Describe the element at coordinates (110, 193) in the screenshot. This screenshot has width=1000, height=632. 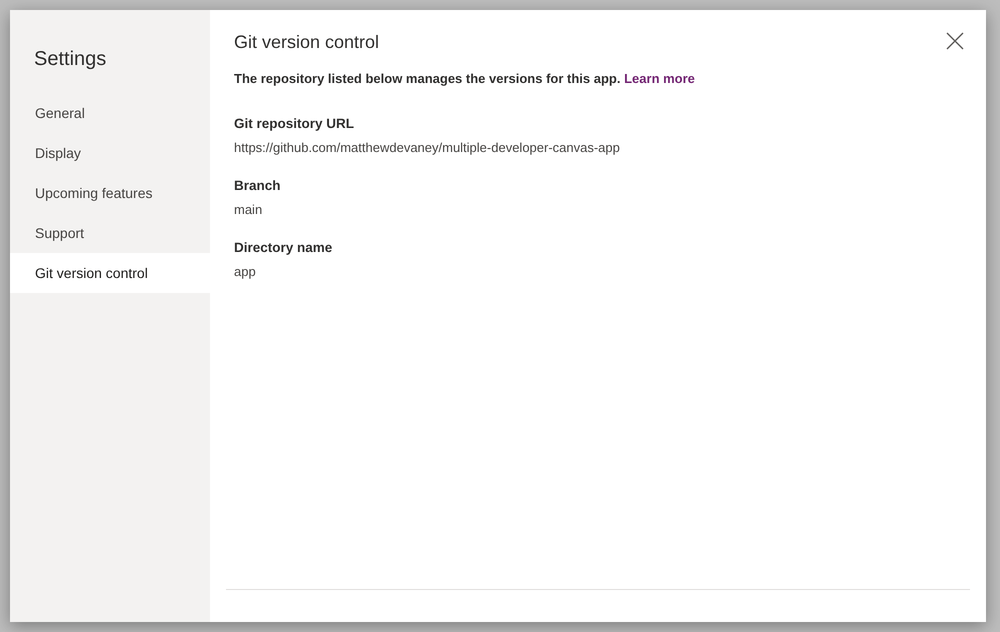
I see `sidebar-item: Upcoming features` at that location.